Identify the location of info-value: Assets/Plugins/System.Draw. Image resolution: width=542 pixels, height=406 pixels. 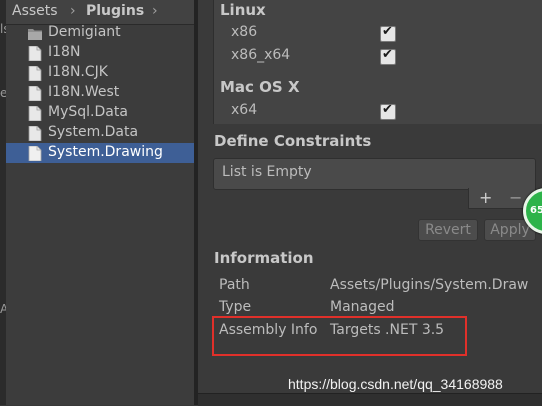
(429, 285).